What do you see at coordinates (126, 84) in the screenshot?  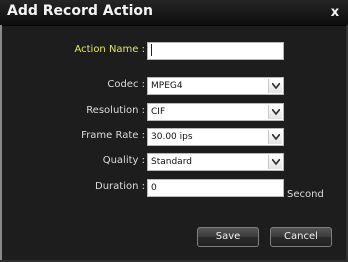 I see `codec-label: Codec :` at bounding box center [126, 84].